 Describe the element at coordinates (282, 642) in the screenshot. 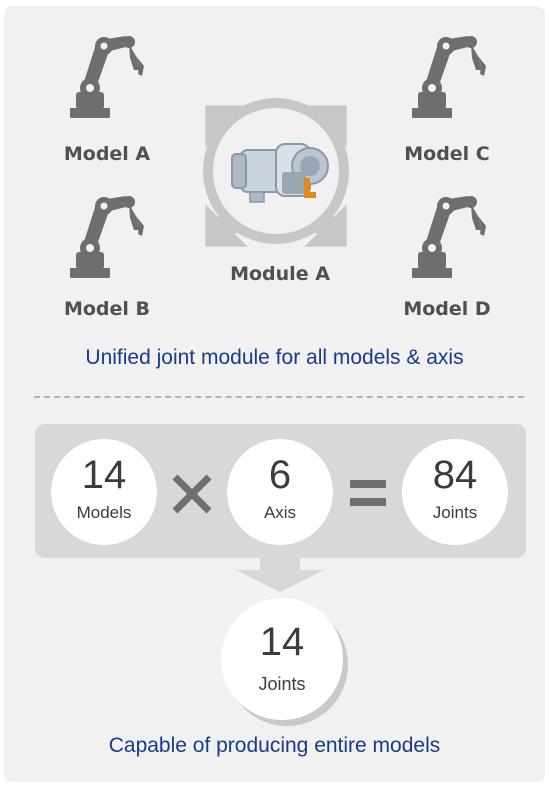

I see `result-joints-value: 14` at that location.